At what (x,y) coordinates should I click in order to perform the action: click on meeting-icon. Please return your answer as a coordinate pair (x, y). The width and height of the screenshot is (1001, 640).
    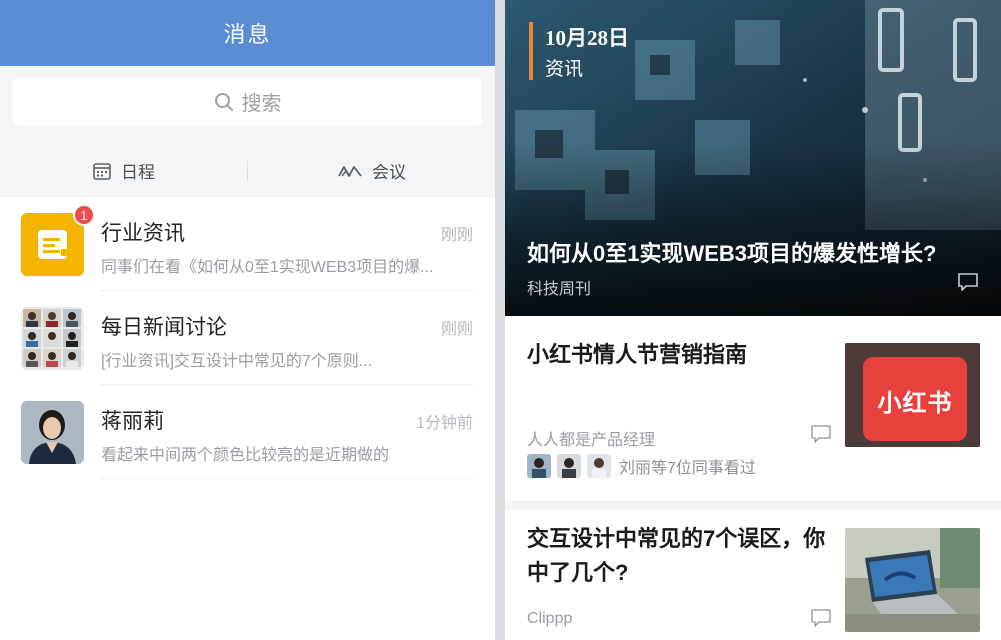
    Looking at the image, I should click on (350, 171).